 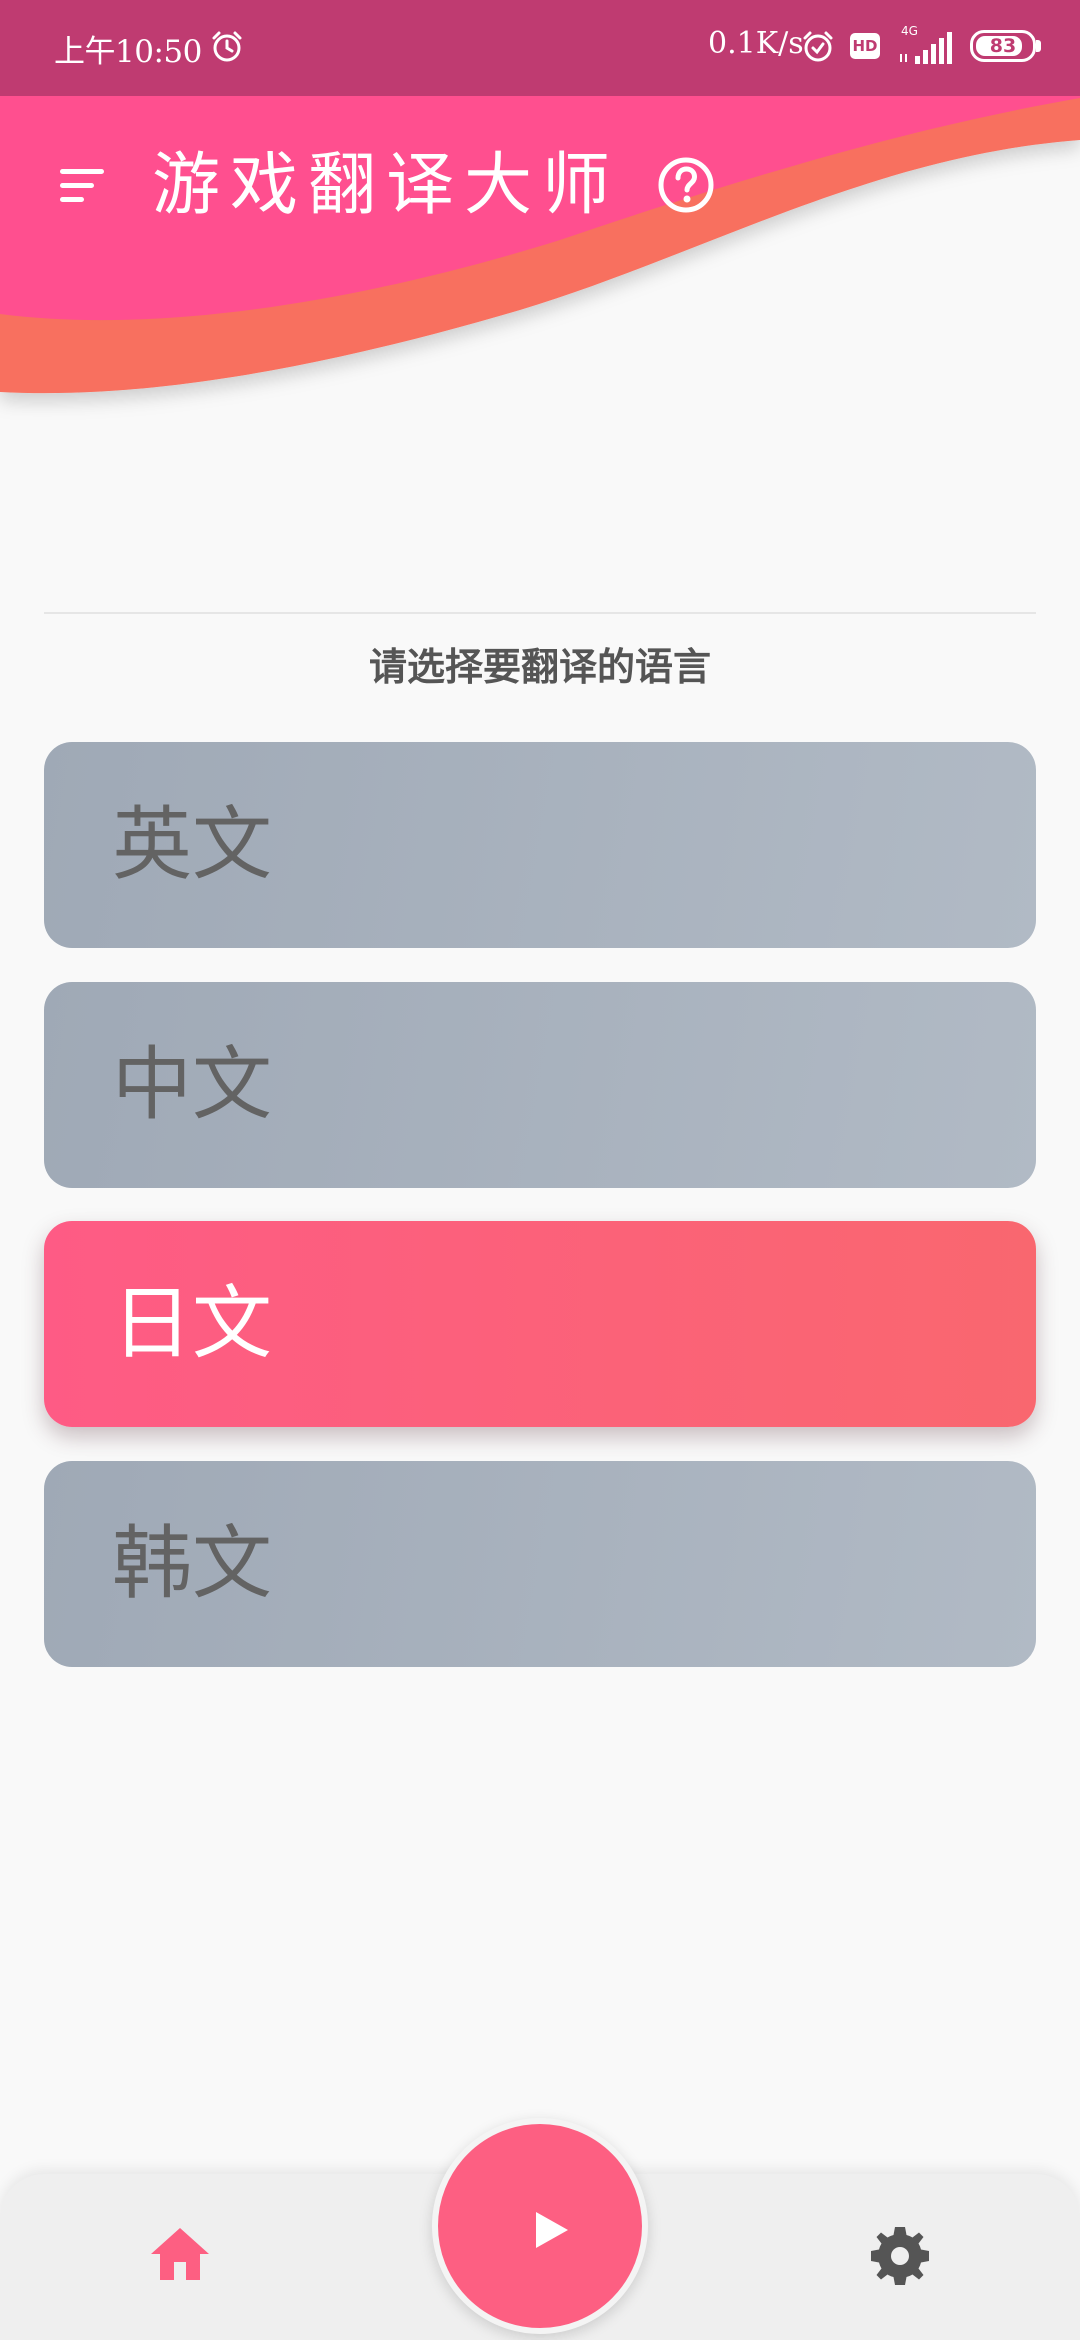 I want to click on play-icon, so click(x=552, y=2230).